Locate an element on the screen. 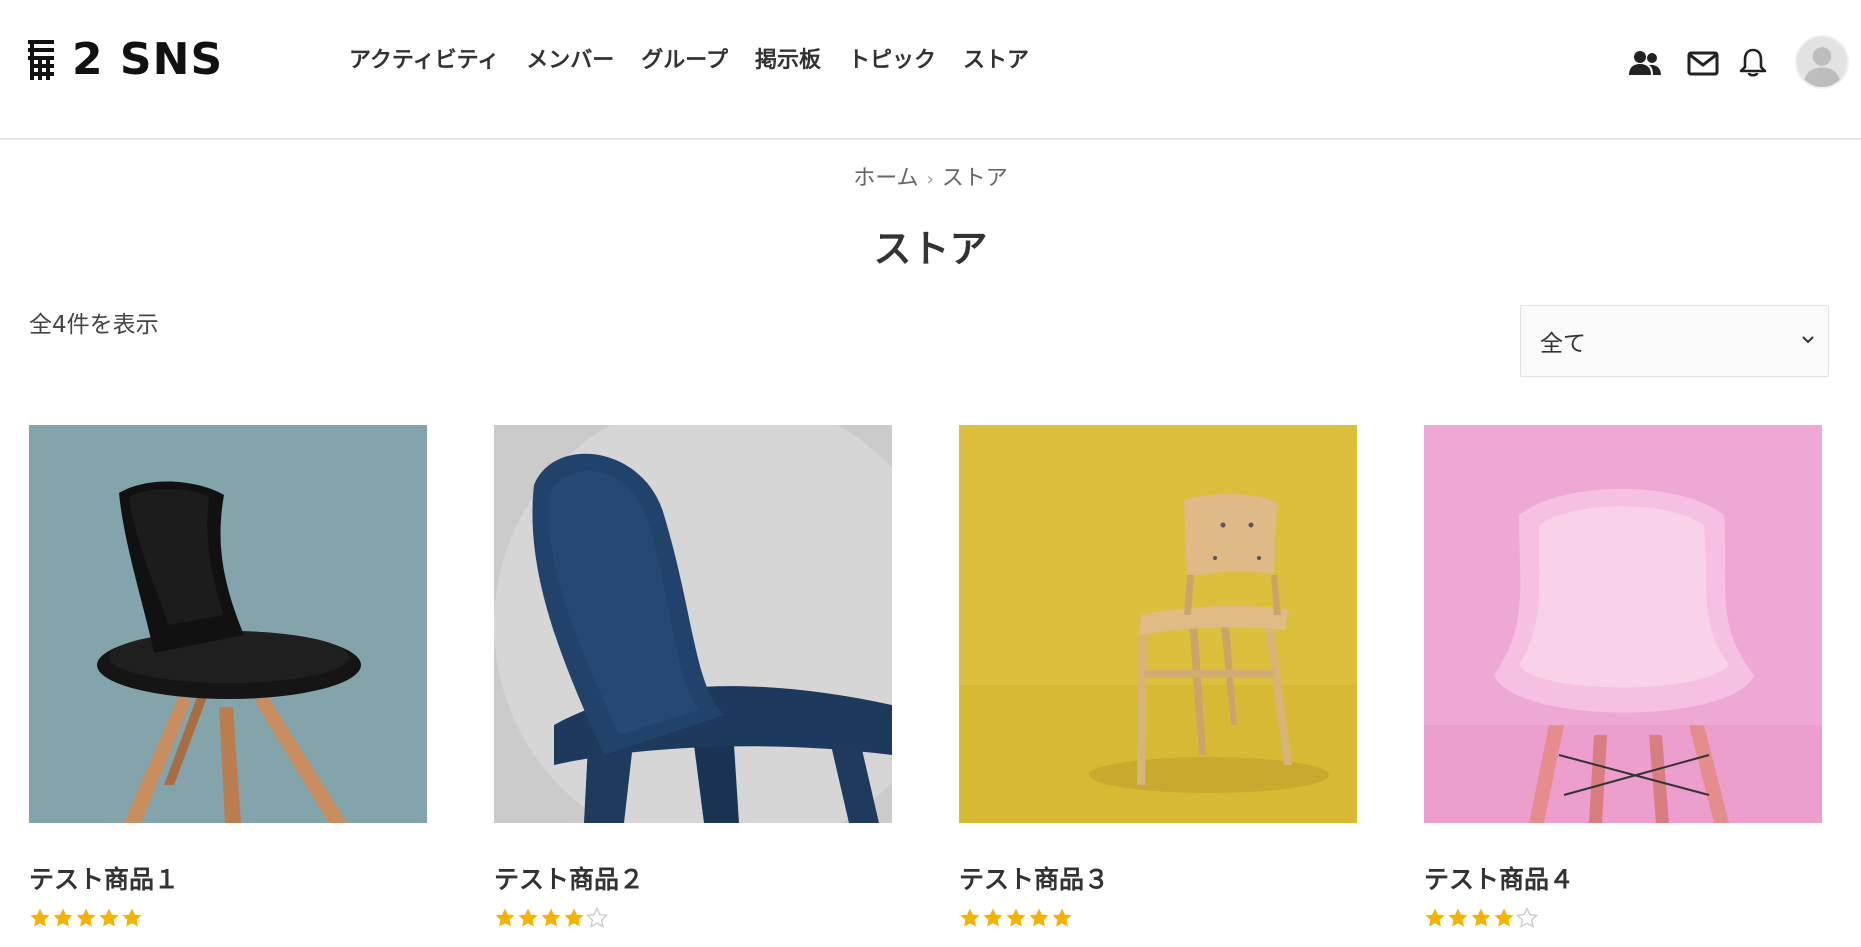  nav-item-groups: グループ is located at coordinates (684, 61).